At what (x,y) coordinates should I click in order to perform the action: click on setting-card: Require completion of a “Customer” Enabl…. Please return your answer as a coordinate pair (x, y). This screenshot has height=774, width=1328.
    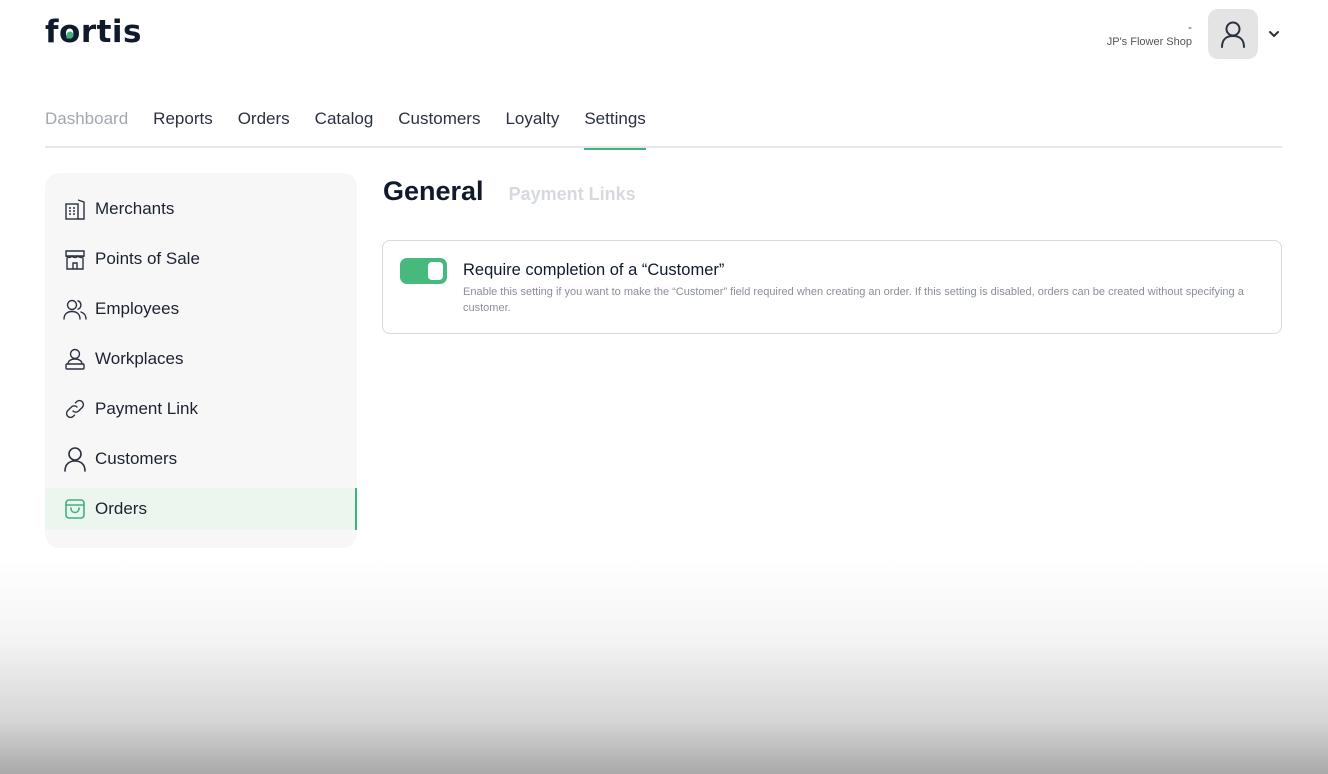
    Looking at the image, I should click on (832, 287).